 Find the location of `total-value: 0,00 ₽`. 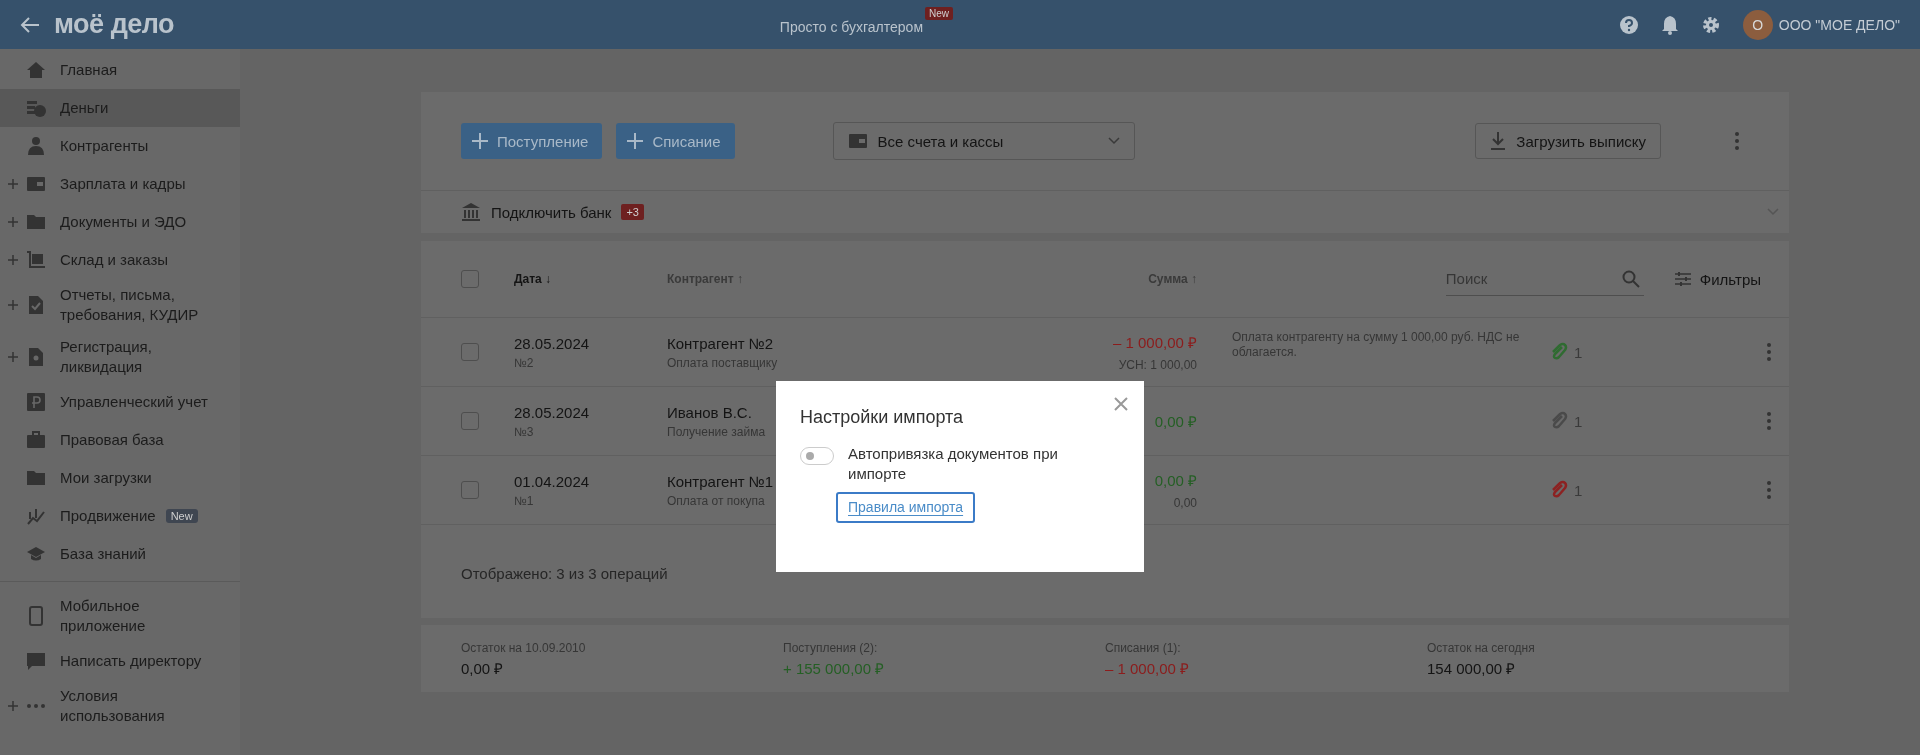

total-value: 0,00 ₽ is located at coordinates (483, 668).